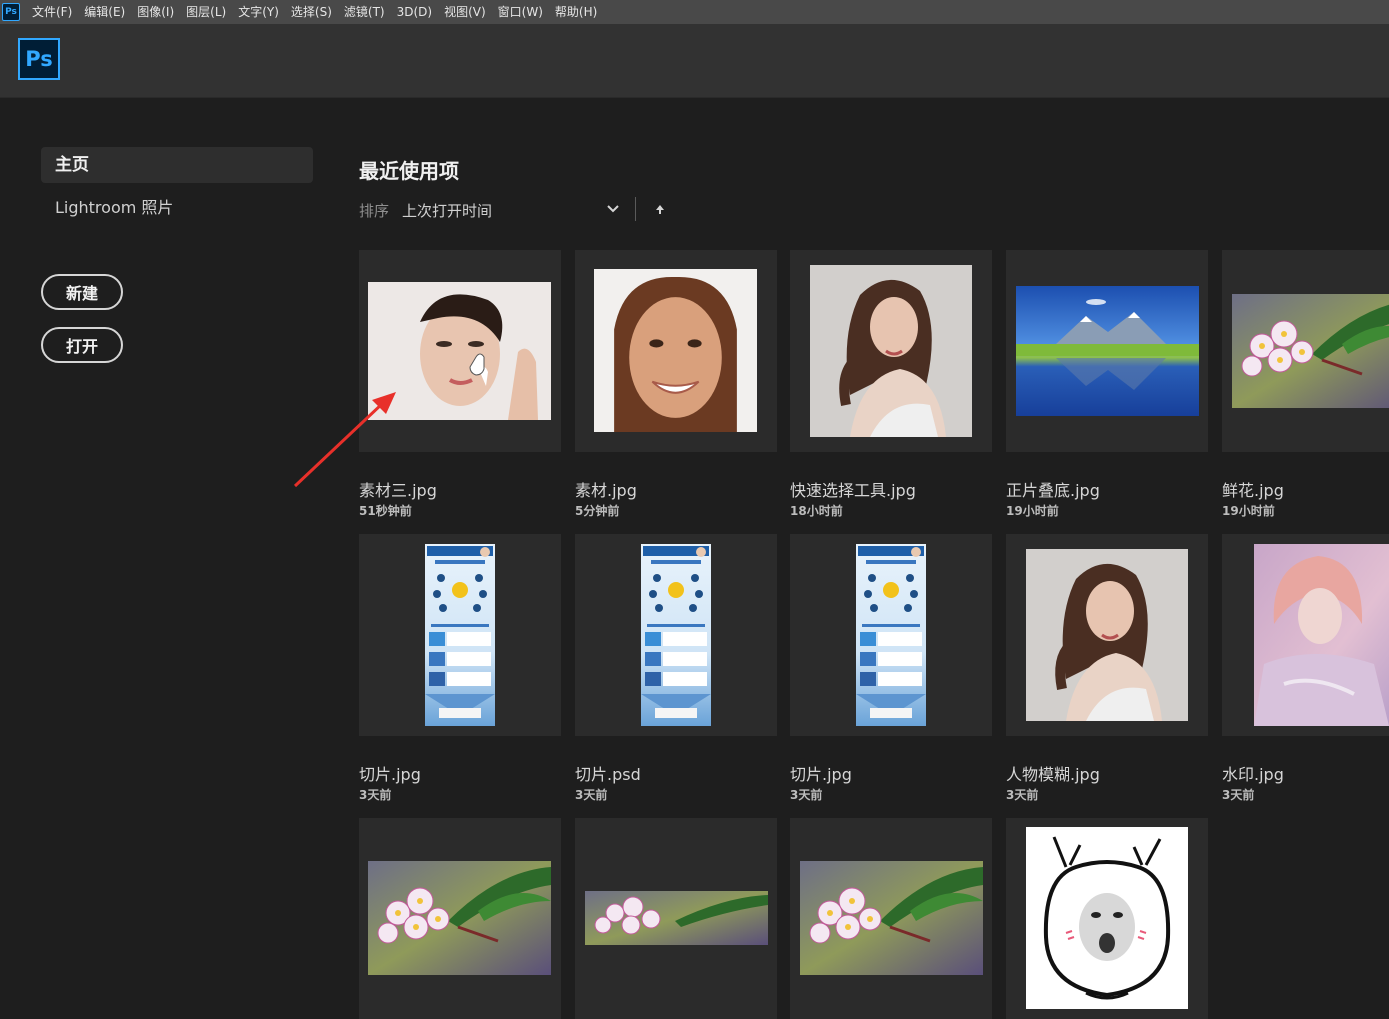 This screenshot has height=1019, width=1389. I want to click on file-name: 素材三.jpg, so click(398, 489).